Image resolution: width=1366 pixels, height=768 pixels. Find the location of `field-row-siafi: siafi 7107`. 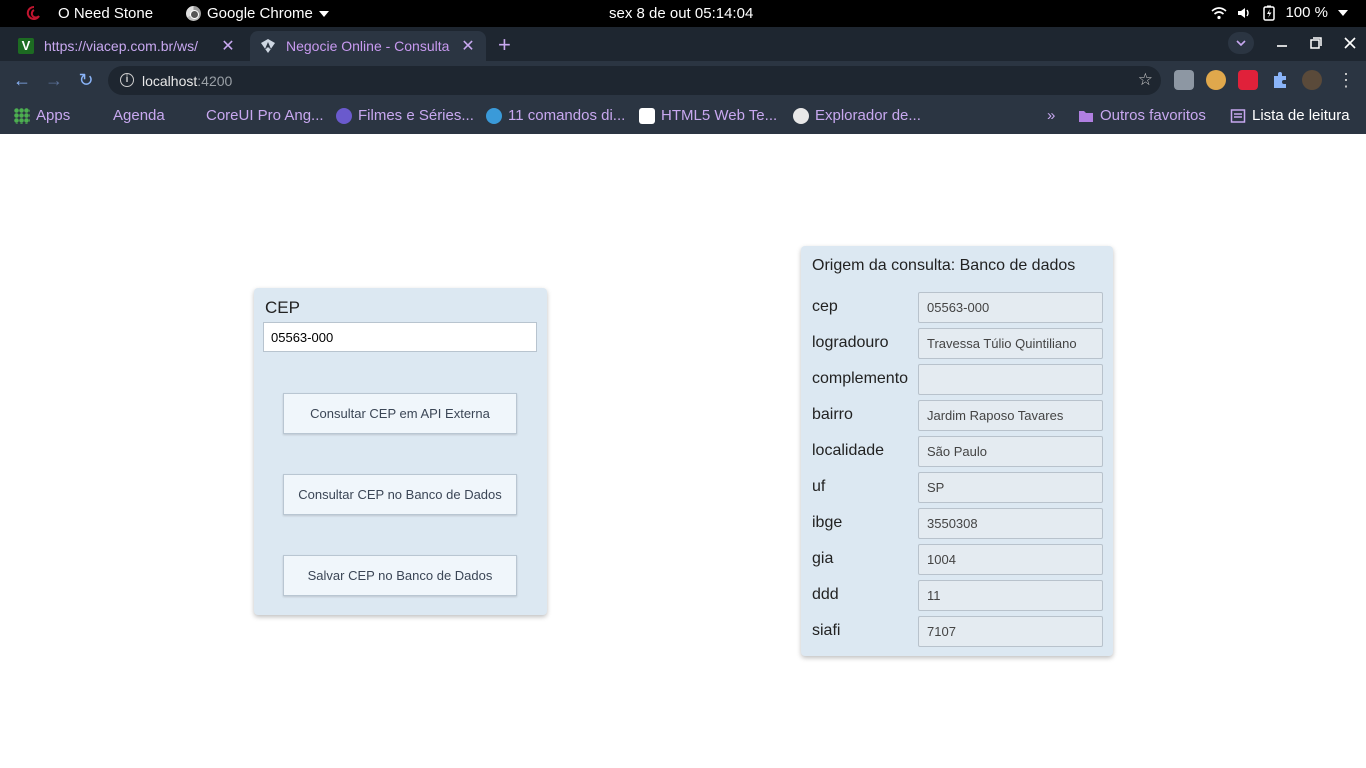

field-row-siafi: siafi 7107 is located at coordinates (957, 631).